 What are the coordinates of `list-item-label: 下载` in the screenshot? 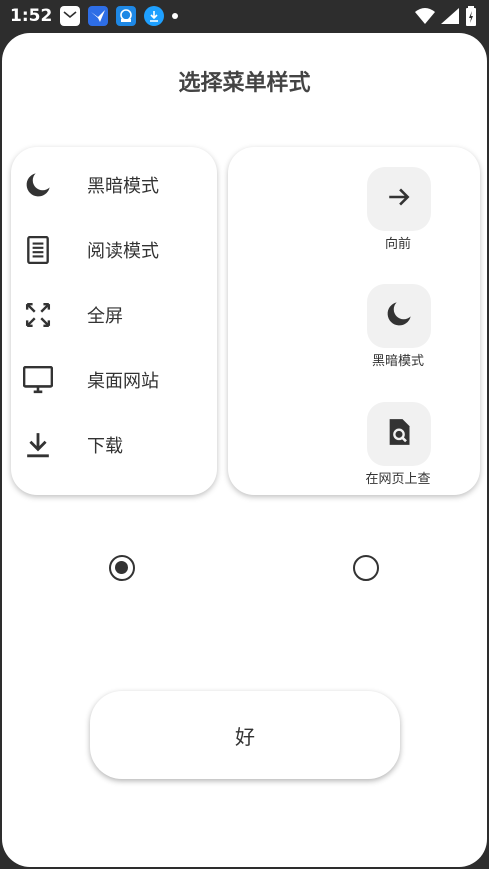 It's located at (105, 446).